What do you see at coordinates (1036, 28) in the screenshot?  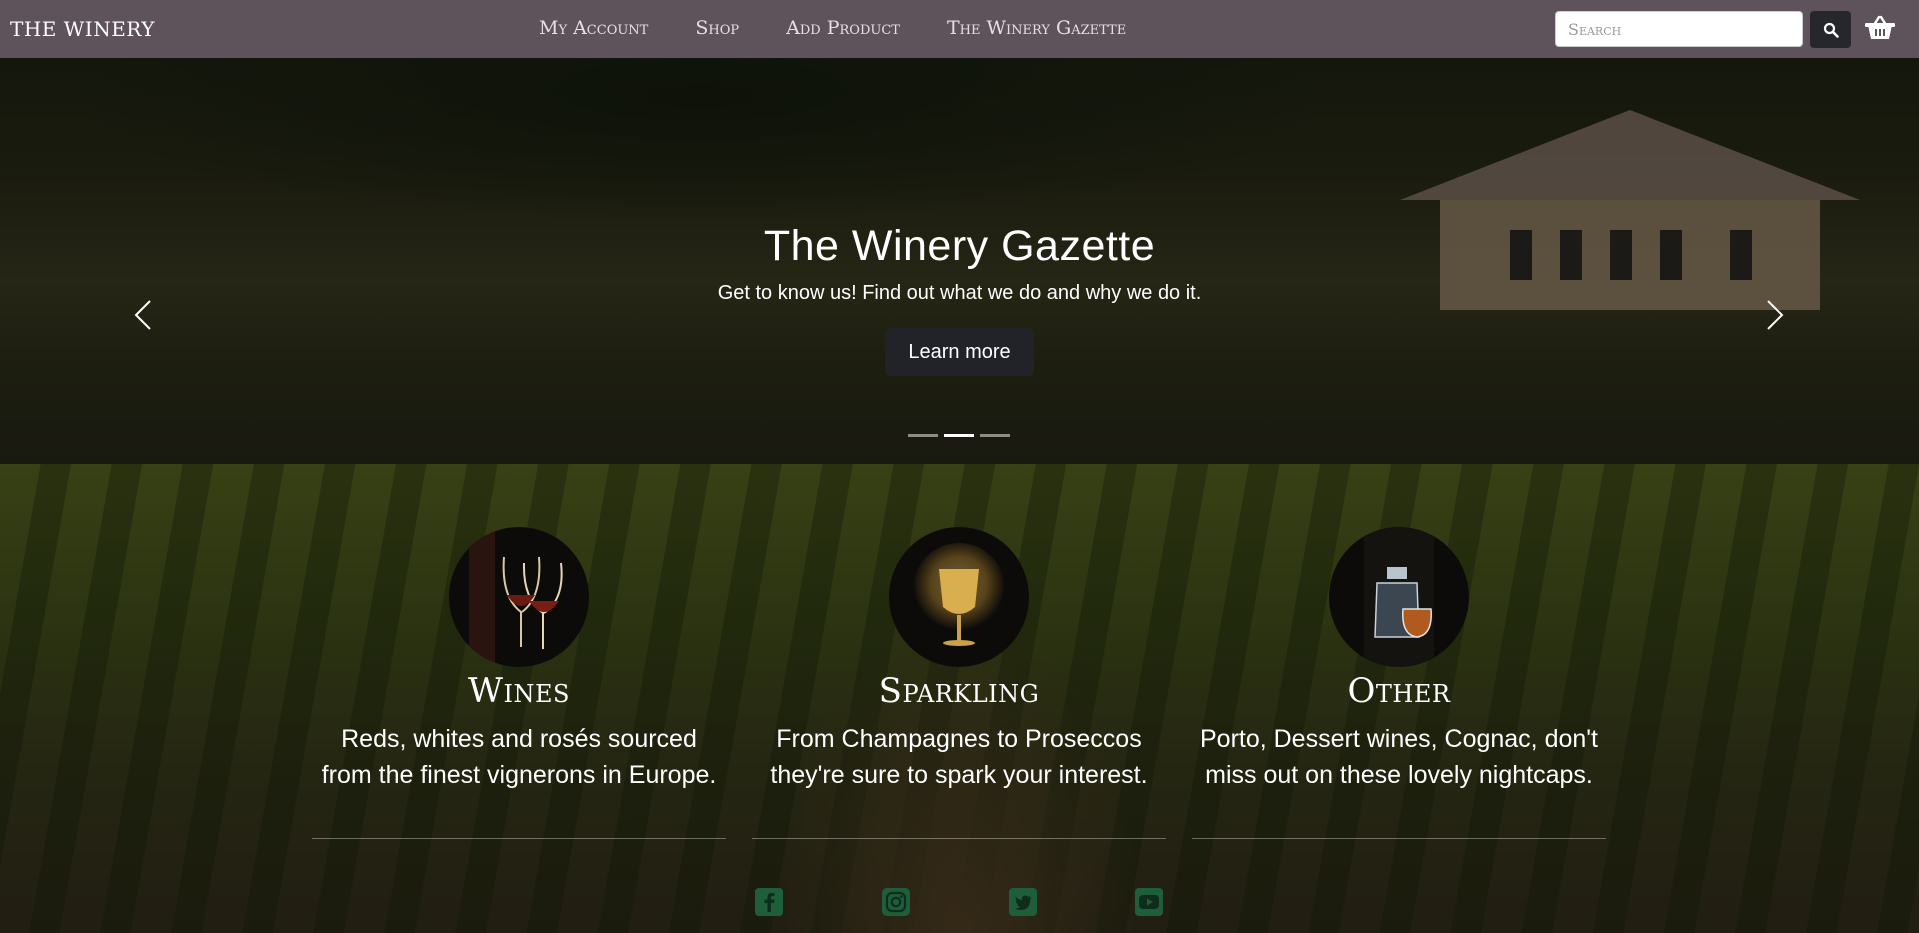 I see `nav-link-winery-gazette: The Winery Gazette` at bounding box center [1036, 28].